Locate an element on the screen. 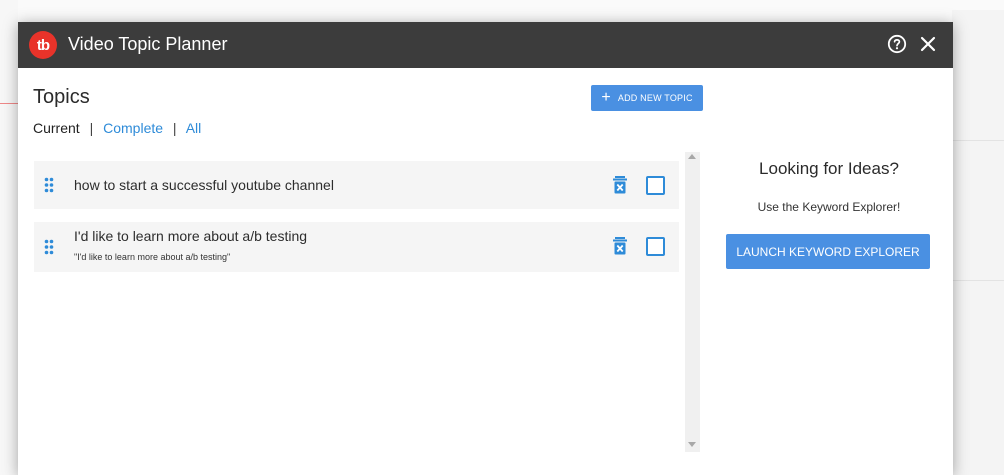 This screenshot has height=475, width=1004. ideas-subtitle: Use the Keyword Explorer! is located at coordinates (829, 207).